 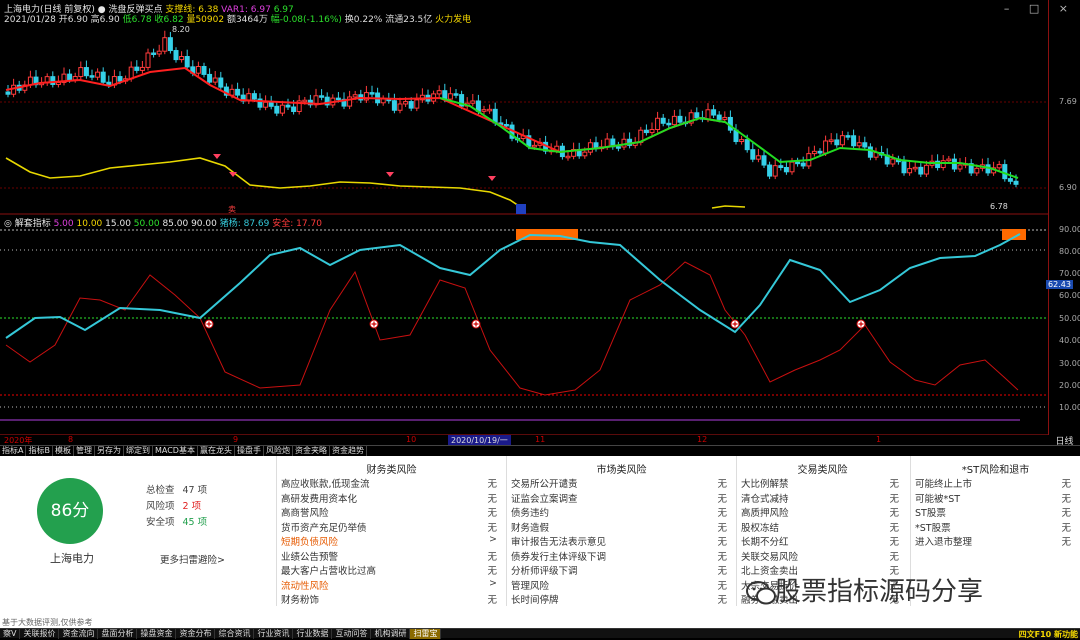 I want to click on risk-row: 长期不分红 无, so click(x=823, y=541).